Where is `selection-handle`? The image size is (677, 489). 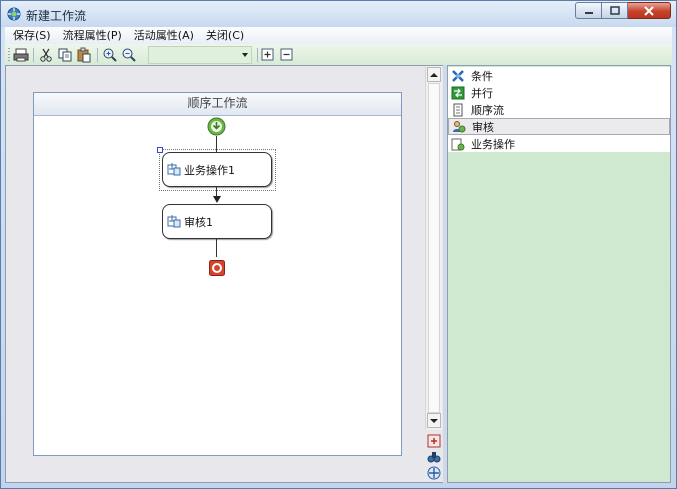
selection-handle is located at coordinates (160, 150).